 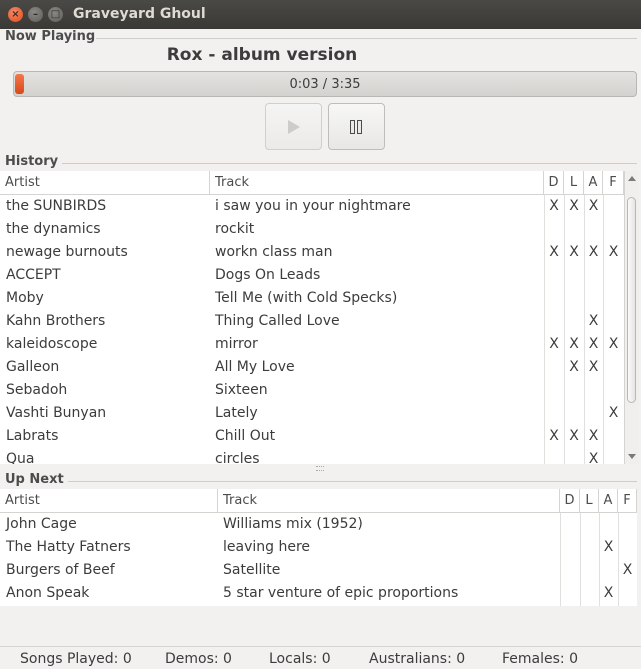 What do you see at coordinates (262, 55) in the screenshot?
I see `now-playing-track-title: Rox - album version` at bounding box center [262, 55].